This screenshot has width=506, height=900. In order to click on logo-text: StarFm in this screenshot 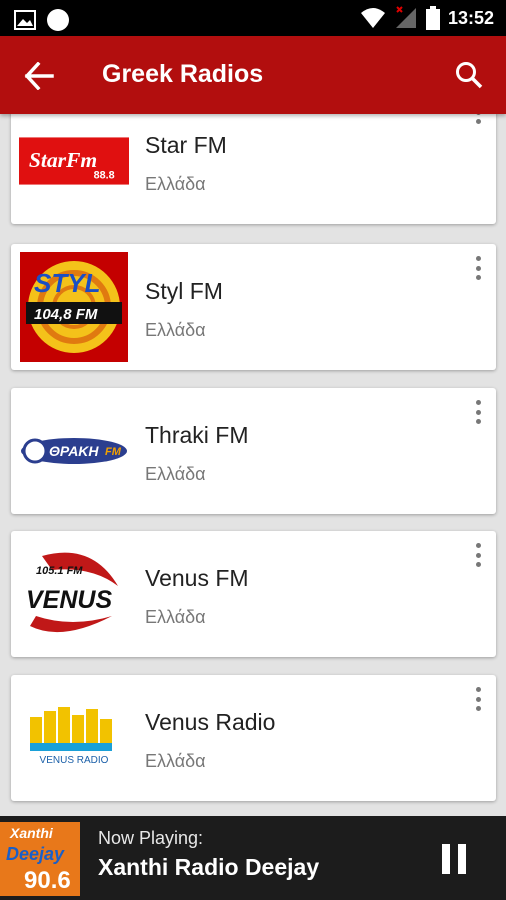, I will do `click(63, 160)`.